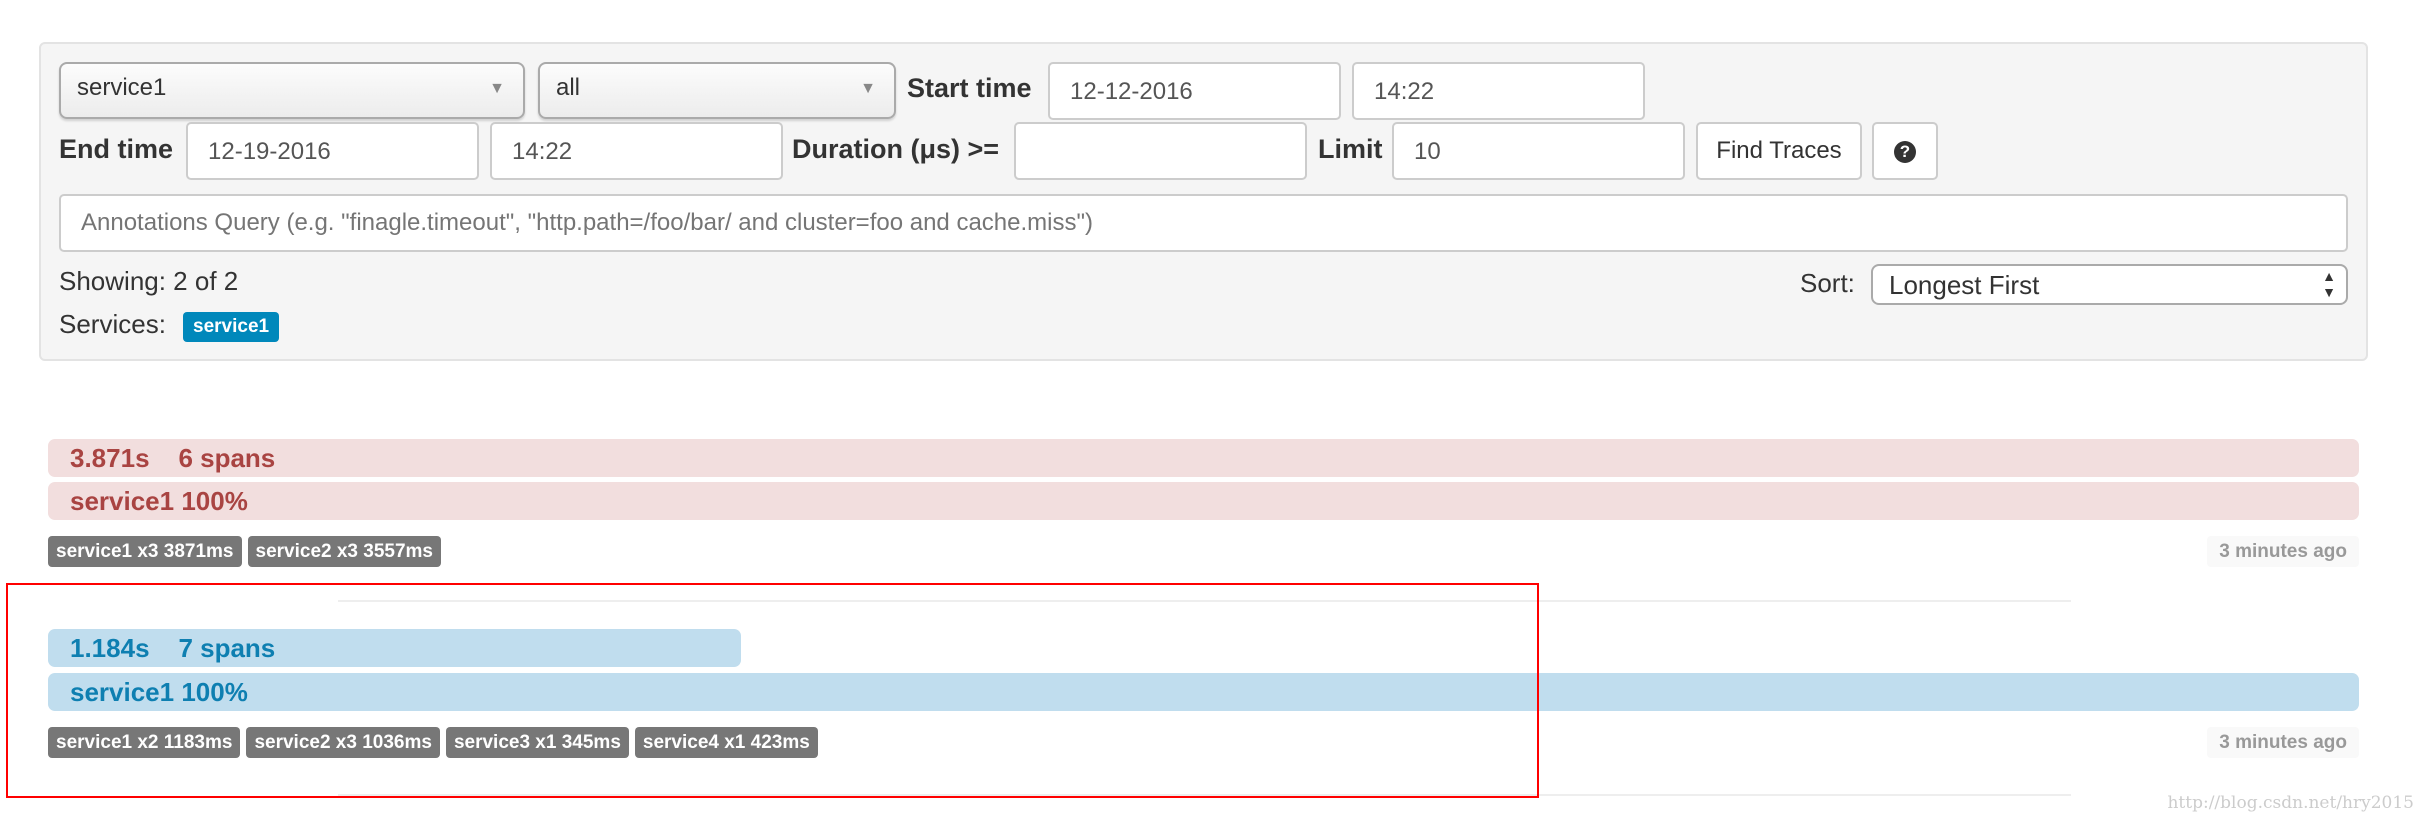 The height and width of the screenshot is (820, 2418). Describe the element at coordinates (110, 458) in the screenshot. I see `trace-duration: 3.871s` at that location.